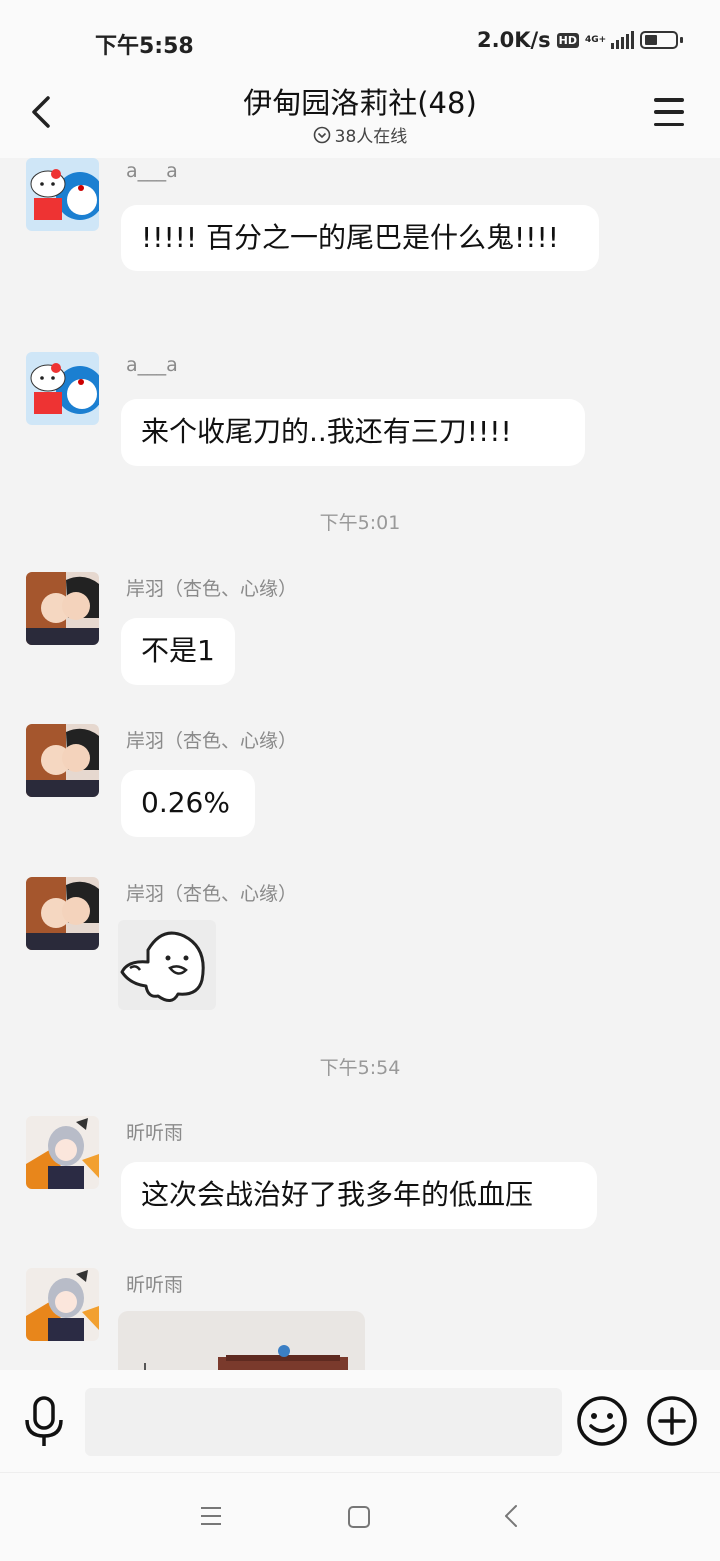 Image resolution: width=720 pixels, height=1561 pixels. Describe the element at coordinates (580, 40) in the screenshot. I see `status-icons: 2.0K/s HD 4G+` at that location.